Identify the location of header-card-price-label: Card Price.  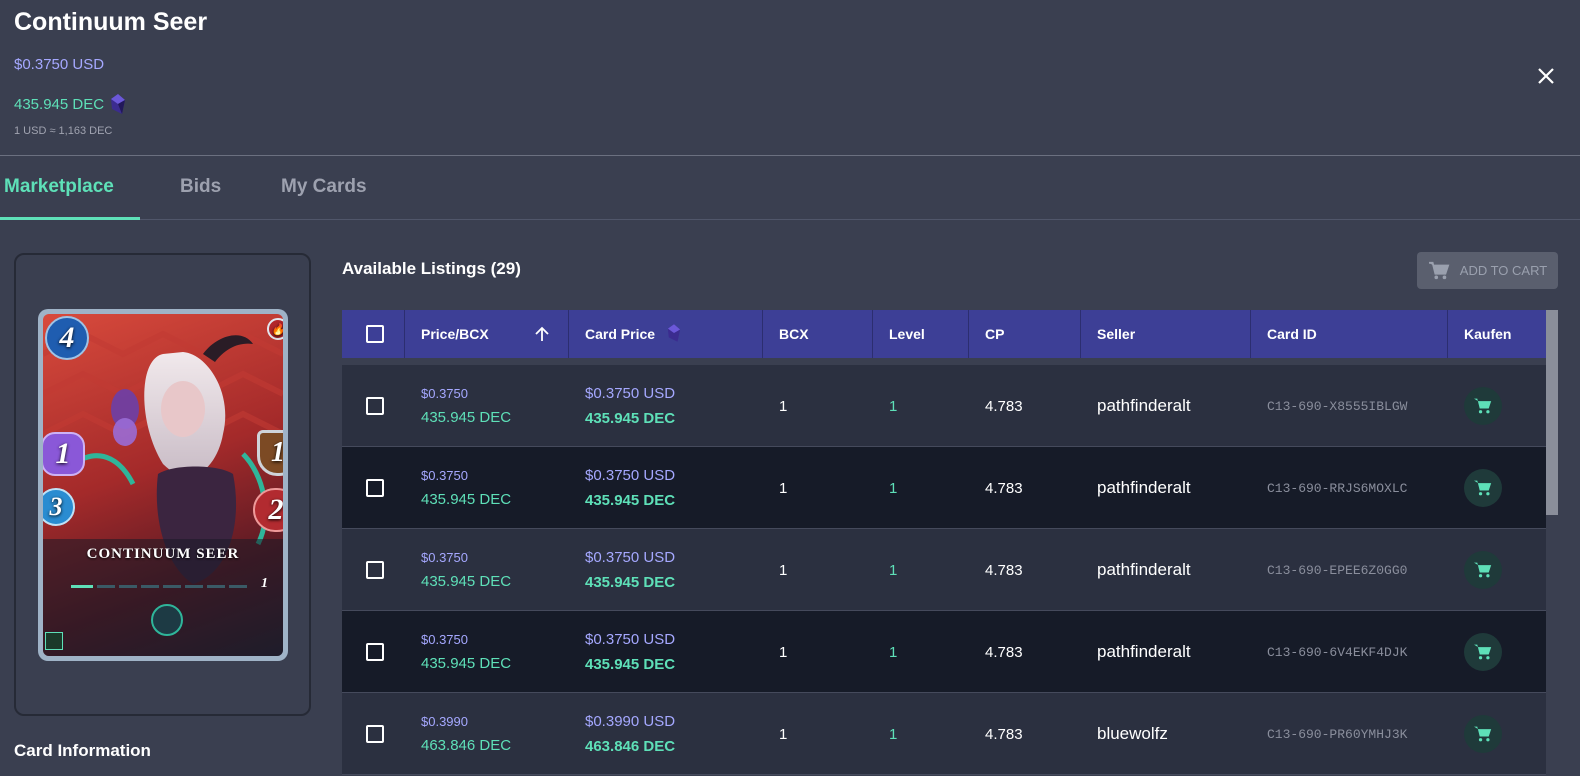
(620, 334).